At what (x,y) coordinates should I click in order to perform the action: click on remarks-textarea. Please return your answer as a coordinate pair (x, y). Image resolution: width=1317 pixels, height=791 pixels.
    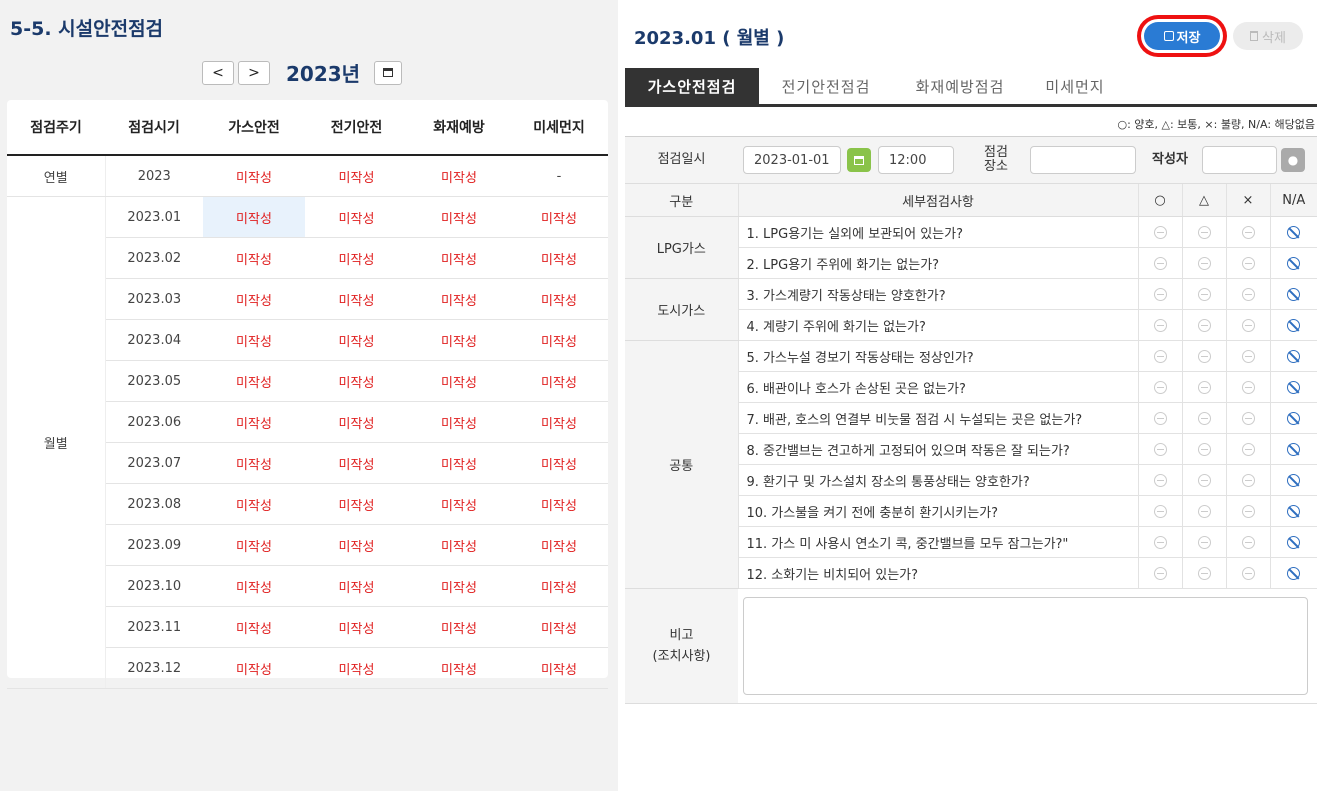
    Looking at the image, I should click on (1025, 646).